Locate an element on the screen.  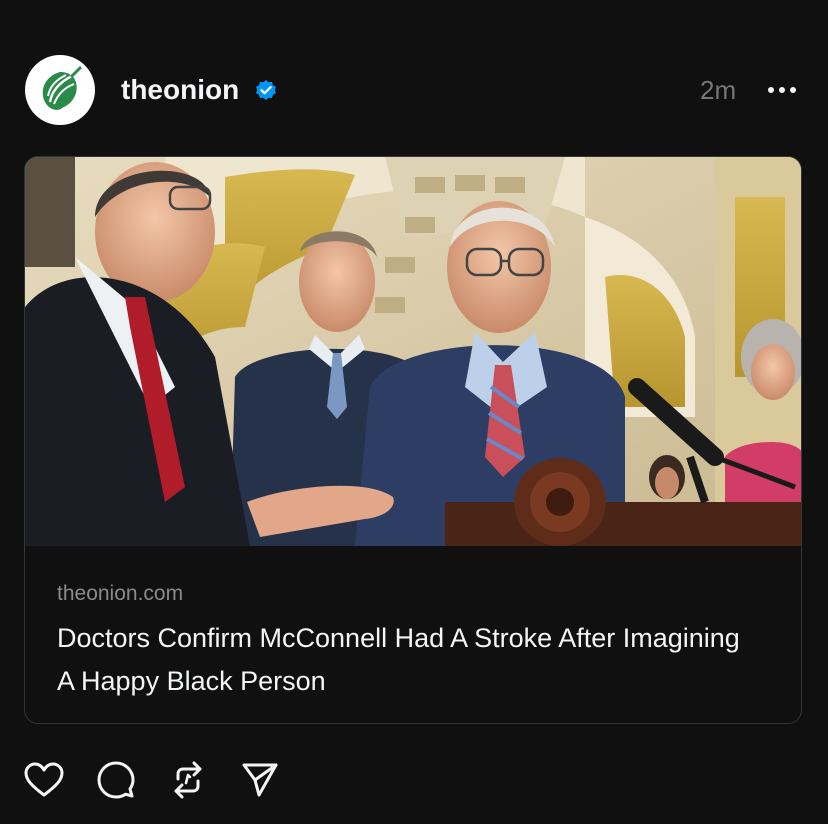
like-button is located at coordinates (44, 780).